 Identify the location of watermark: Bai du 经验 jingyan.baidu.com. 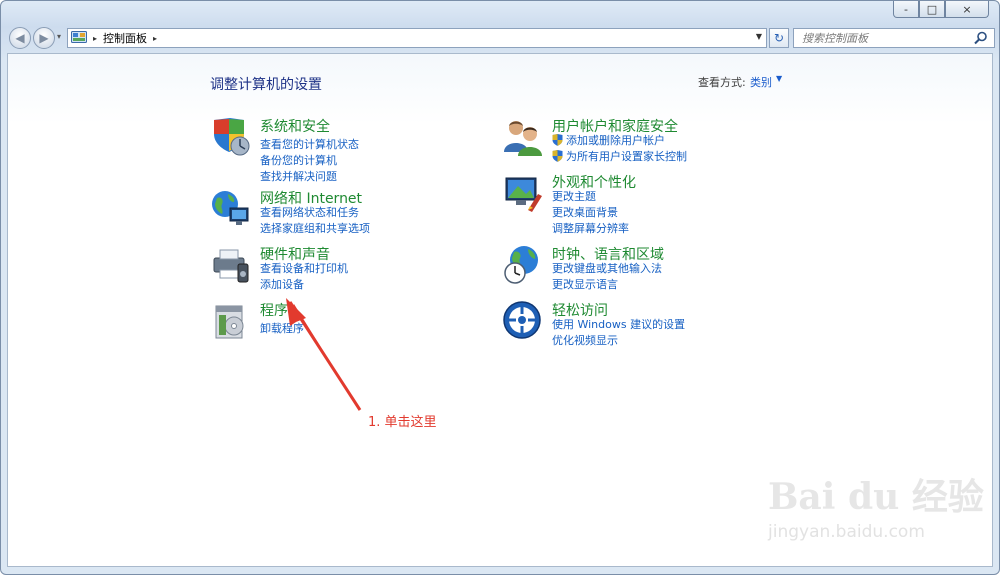
(876, 505).